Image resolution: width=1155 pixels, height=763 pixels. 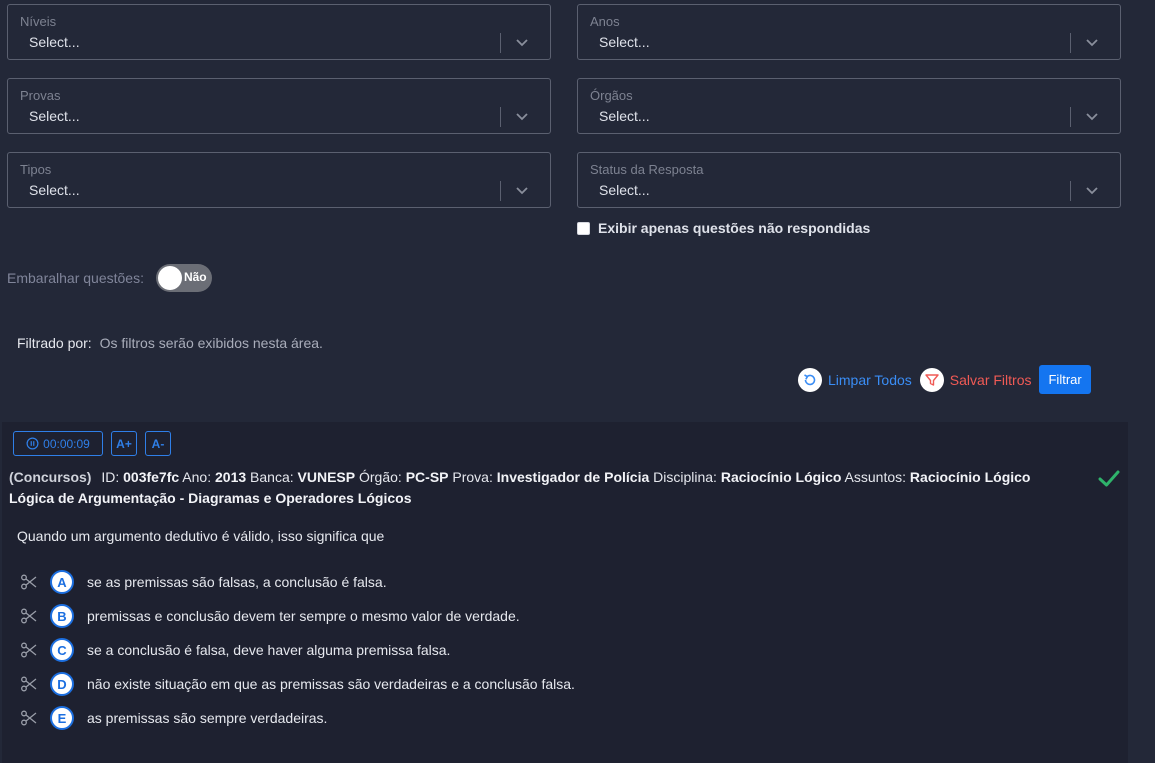 What do you see at coordinates (326, 477) in the screenshot?
I see `board-value: VUNESP` at bounding box center [326, 477].